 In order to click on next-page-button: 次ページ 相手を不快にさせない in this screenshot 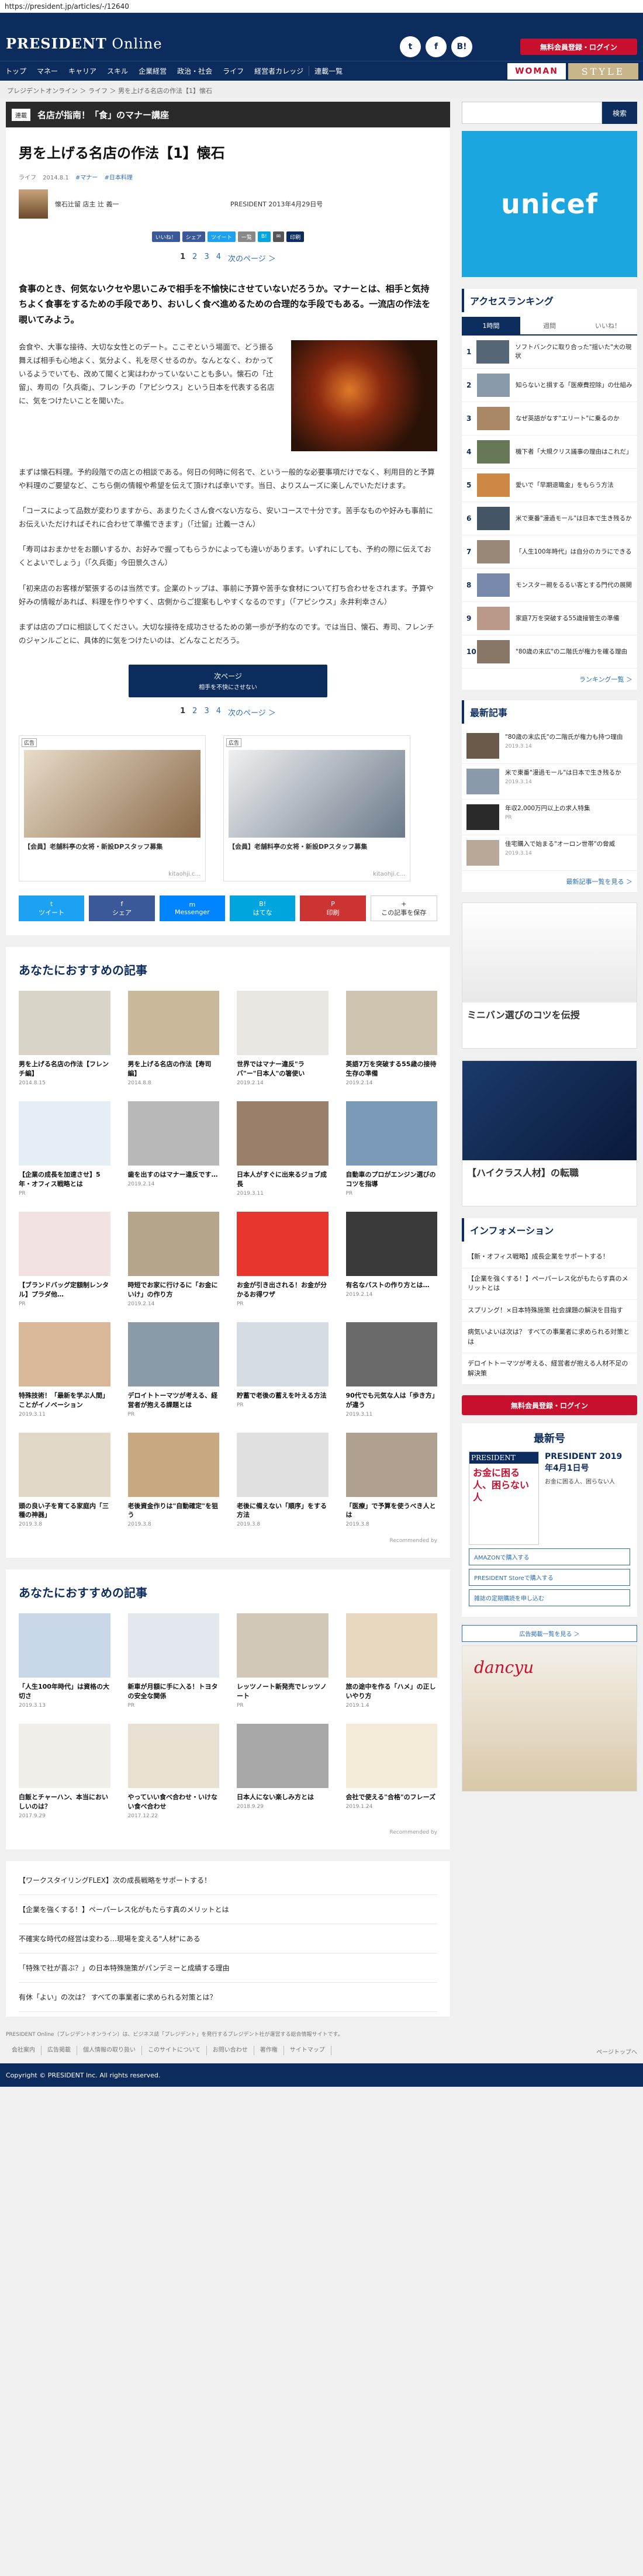, I will do `click(228, 681)`.